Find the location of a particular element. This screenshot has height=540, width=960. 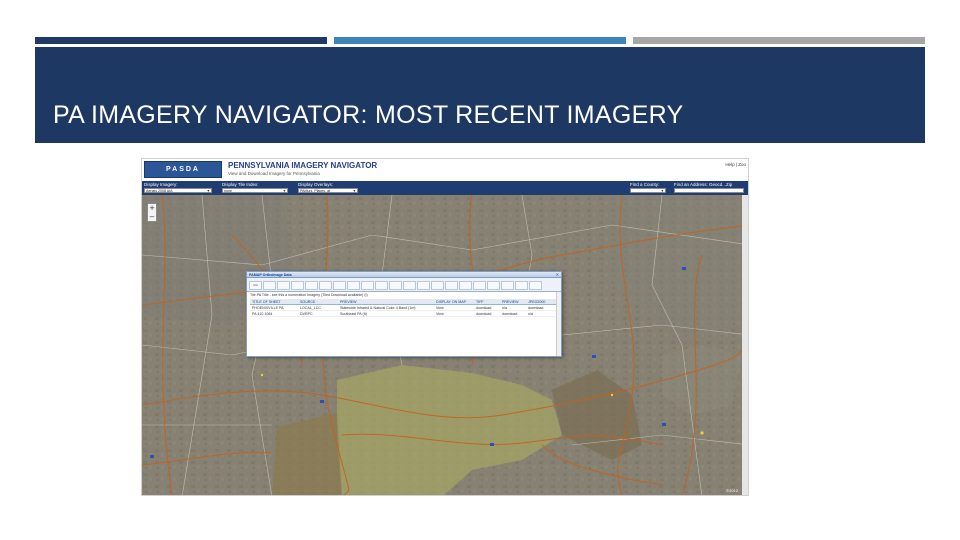

accent-bar-blue is located at coordinates (480, 40).